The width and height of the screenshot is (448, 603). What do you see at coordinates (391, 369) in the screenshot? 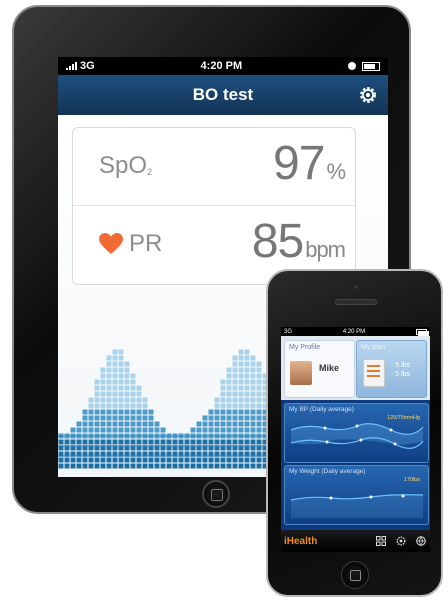
I see `my-plan-tile: My plan - 5 lbs - 5 lbs` at bounding box center [391, 369].